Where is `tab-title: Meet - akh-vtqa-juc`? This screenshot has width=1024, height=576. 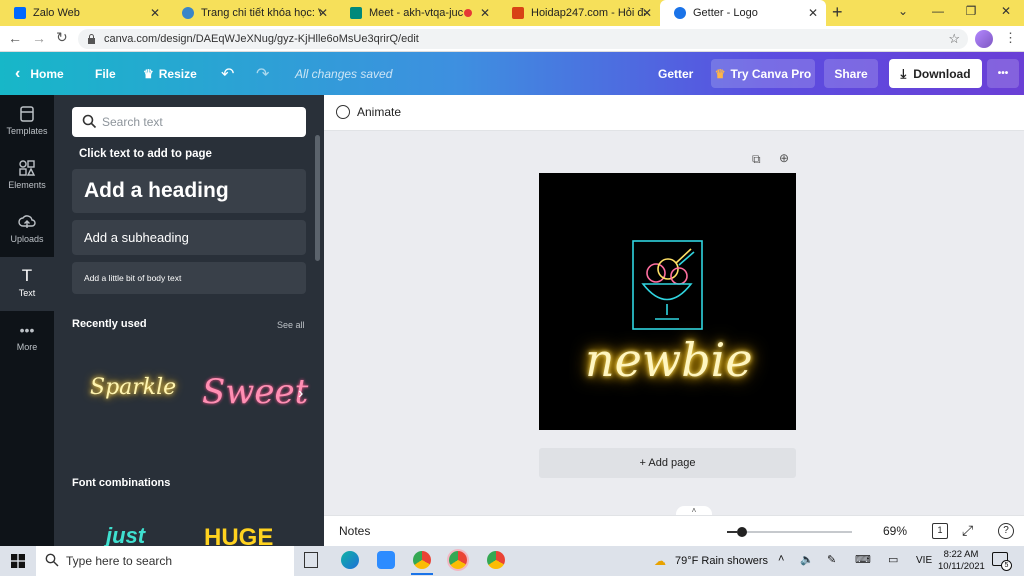 tab-title: Meet - akh-vtqa-juc is located at coordinates (416, 13).